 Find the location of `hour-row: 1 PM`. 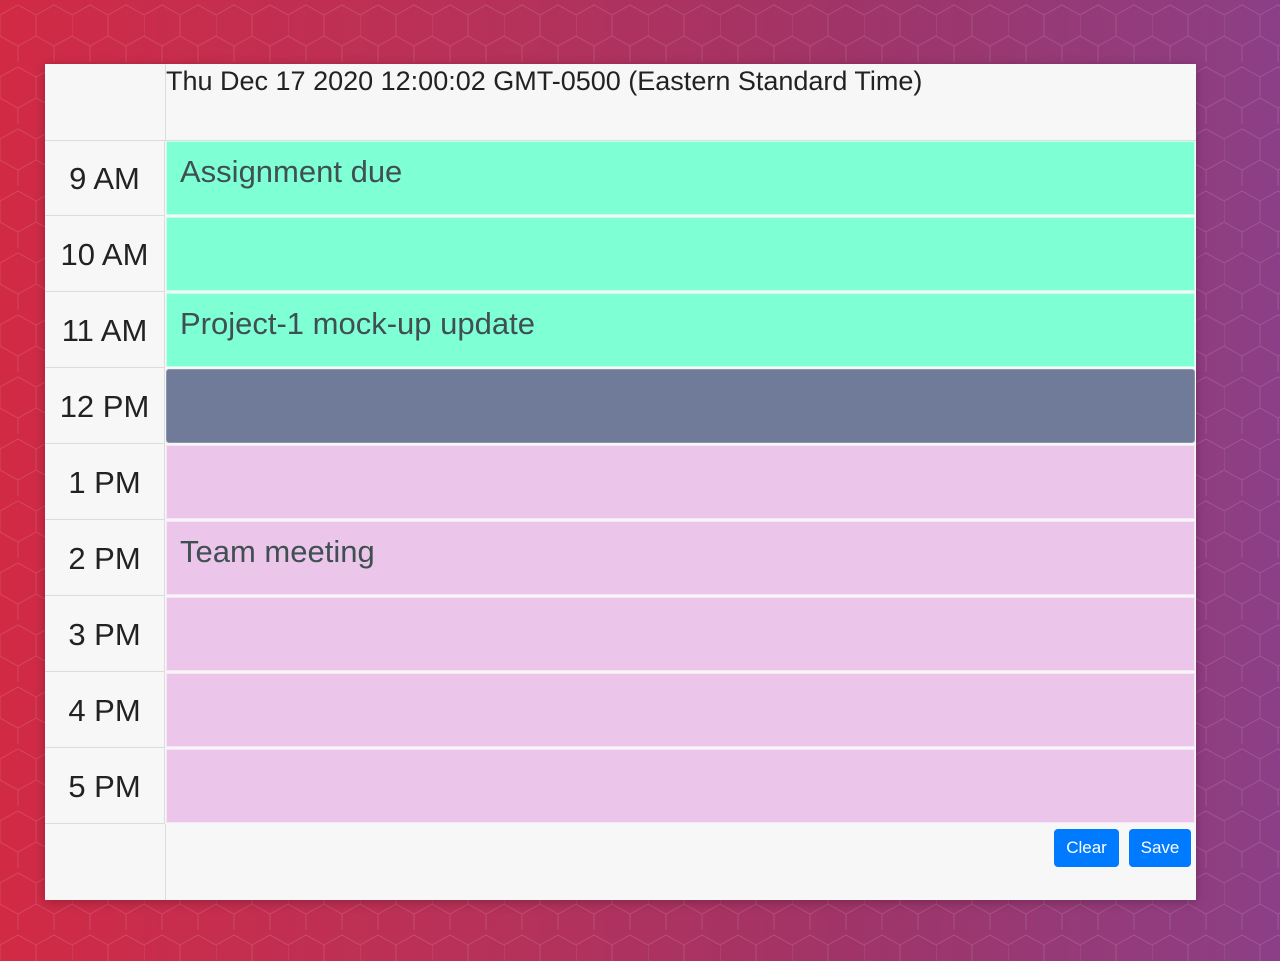

hour-row: 1 PM is located at coordinates (620, 482).